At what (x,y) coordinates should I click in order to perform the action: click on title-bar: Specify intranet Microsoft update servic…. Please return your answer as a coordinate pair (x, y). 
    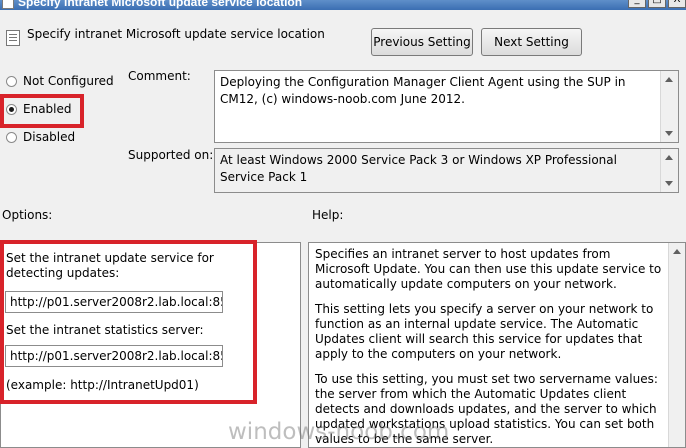
    Looking at the image, I should click on (343, 5).